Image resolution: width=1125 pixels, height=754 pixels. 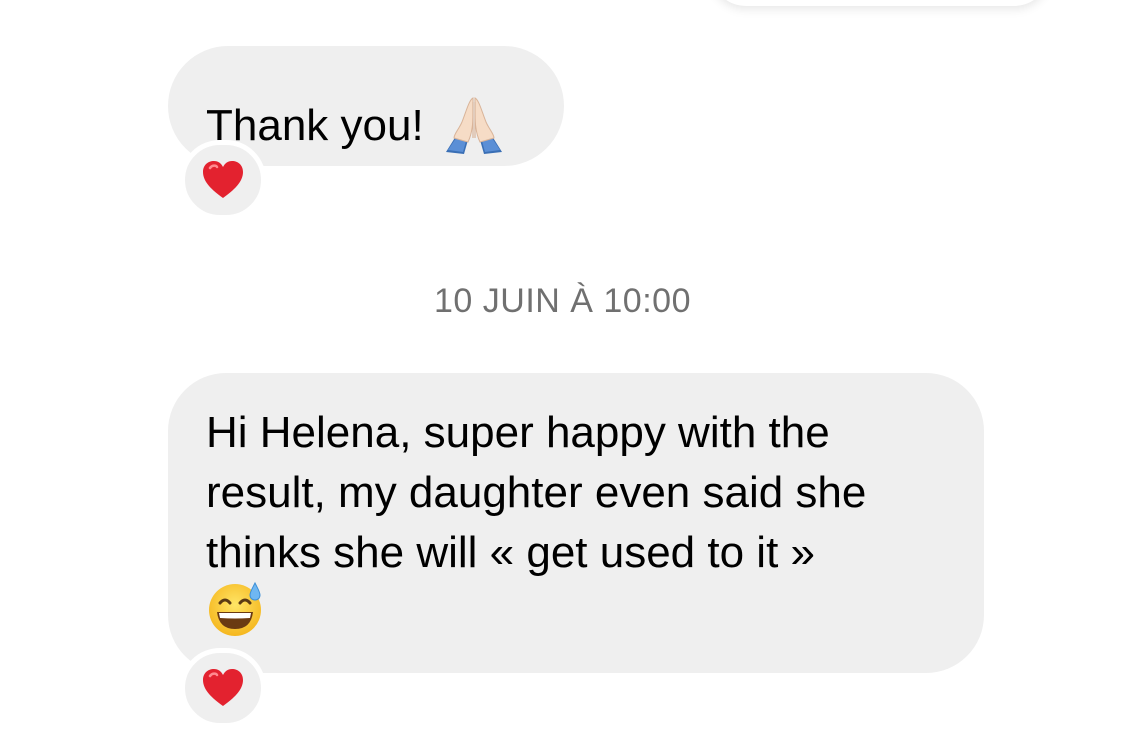 I want to click on grinning-face-with-sweat-icon, so click(x=235, y=608).